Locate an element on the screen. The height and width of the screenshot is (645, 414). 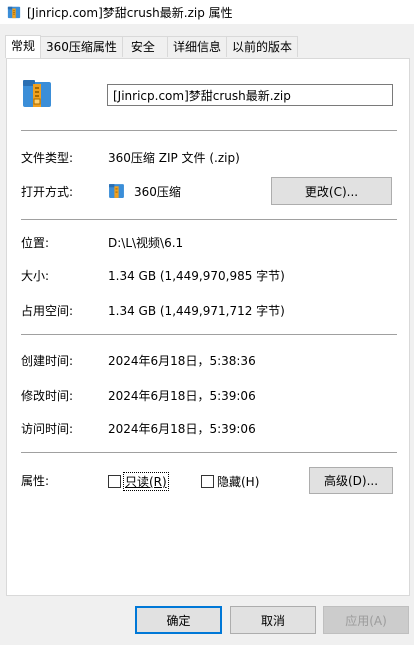
cancel-button: 取消 is located at coordinates (273, 620).